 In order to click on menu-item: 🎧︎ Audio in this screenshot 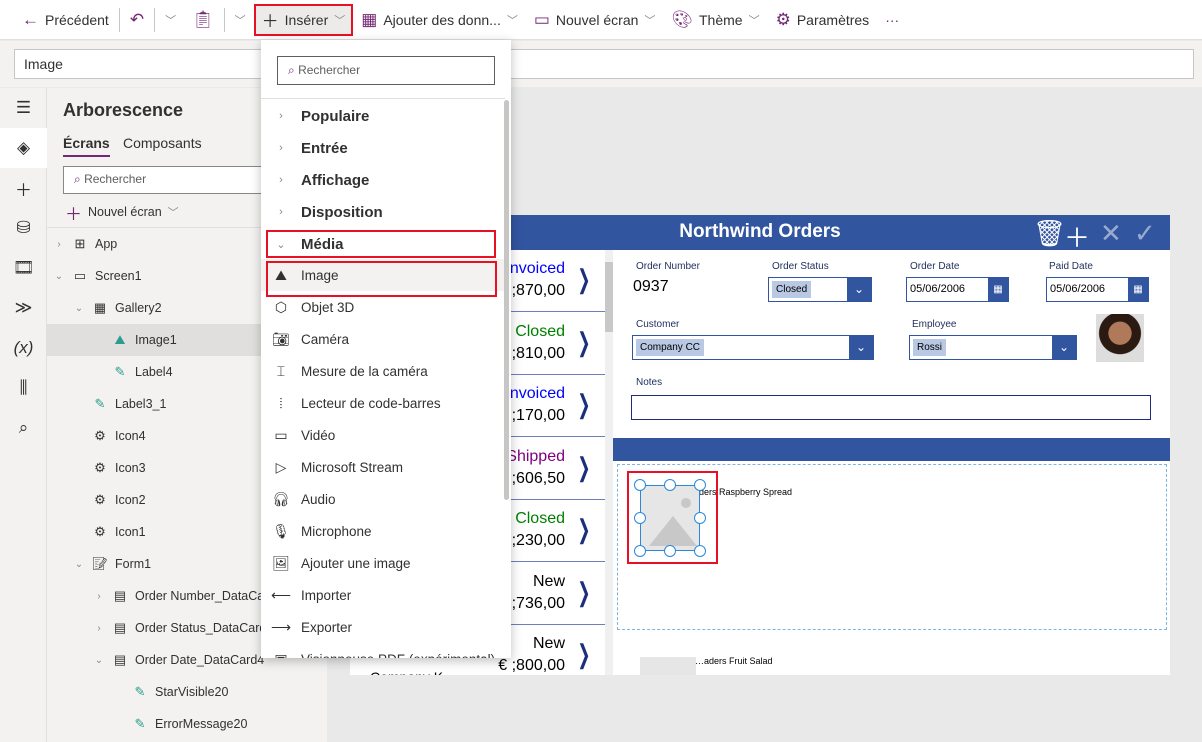, I will do `click(383, 499)`.